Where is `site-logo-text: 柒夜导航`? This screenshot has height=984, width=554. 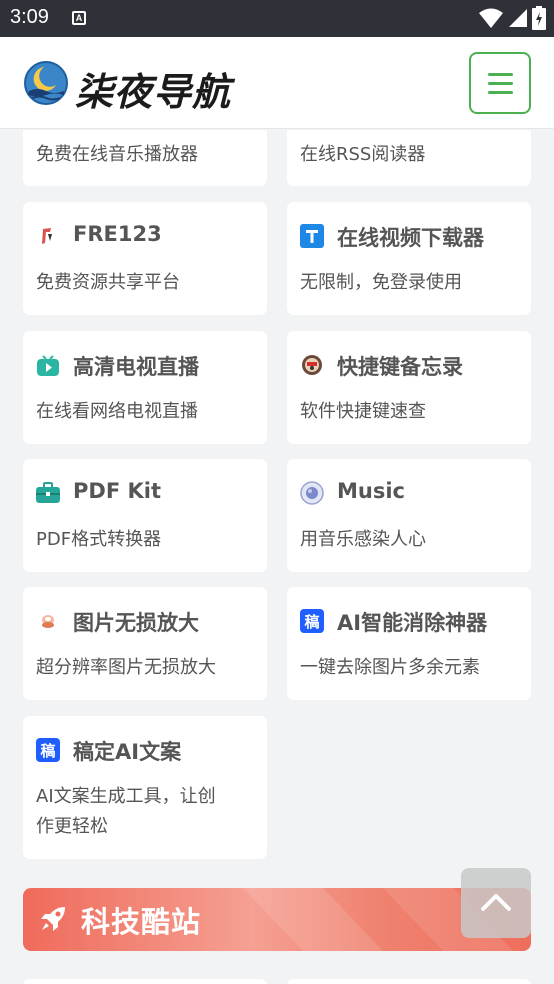
site-logo-text: 柒夜导航 is located at coordinates (153, 88).